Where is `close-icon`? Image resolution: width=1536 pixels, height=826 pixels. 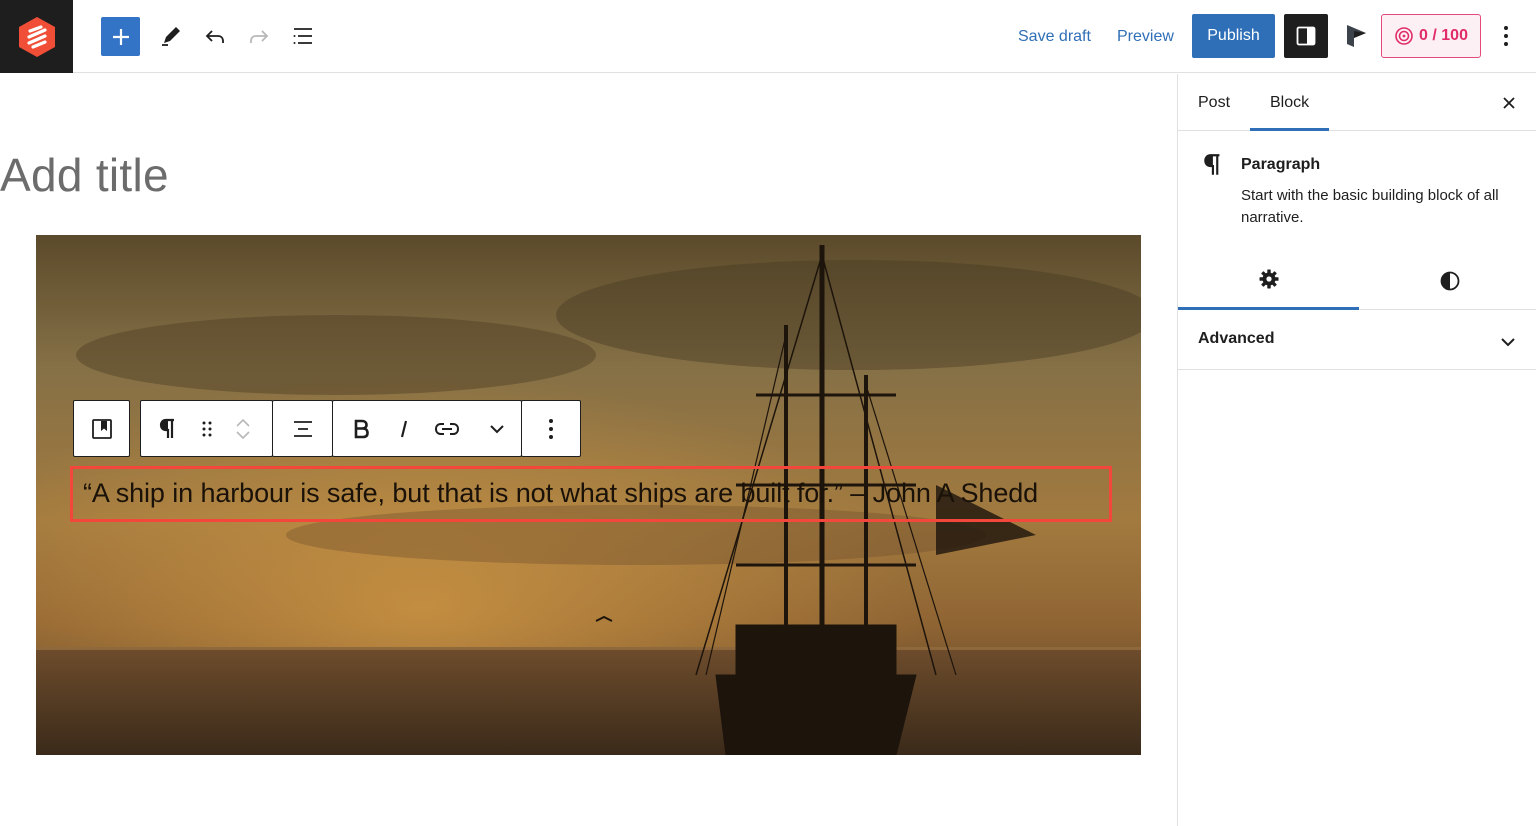
close-icon is located at coordinates (1509, 103).